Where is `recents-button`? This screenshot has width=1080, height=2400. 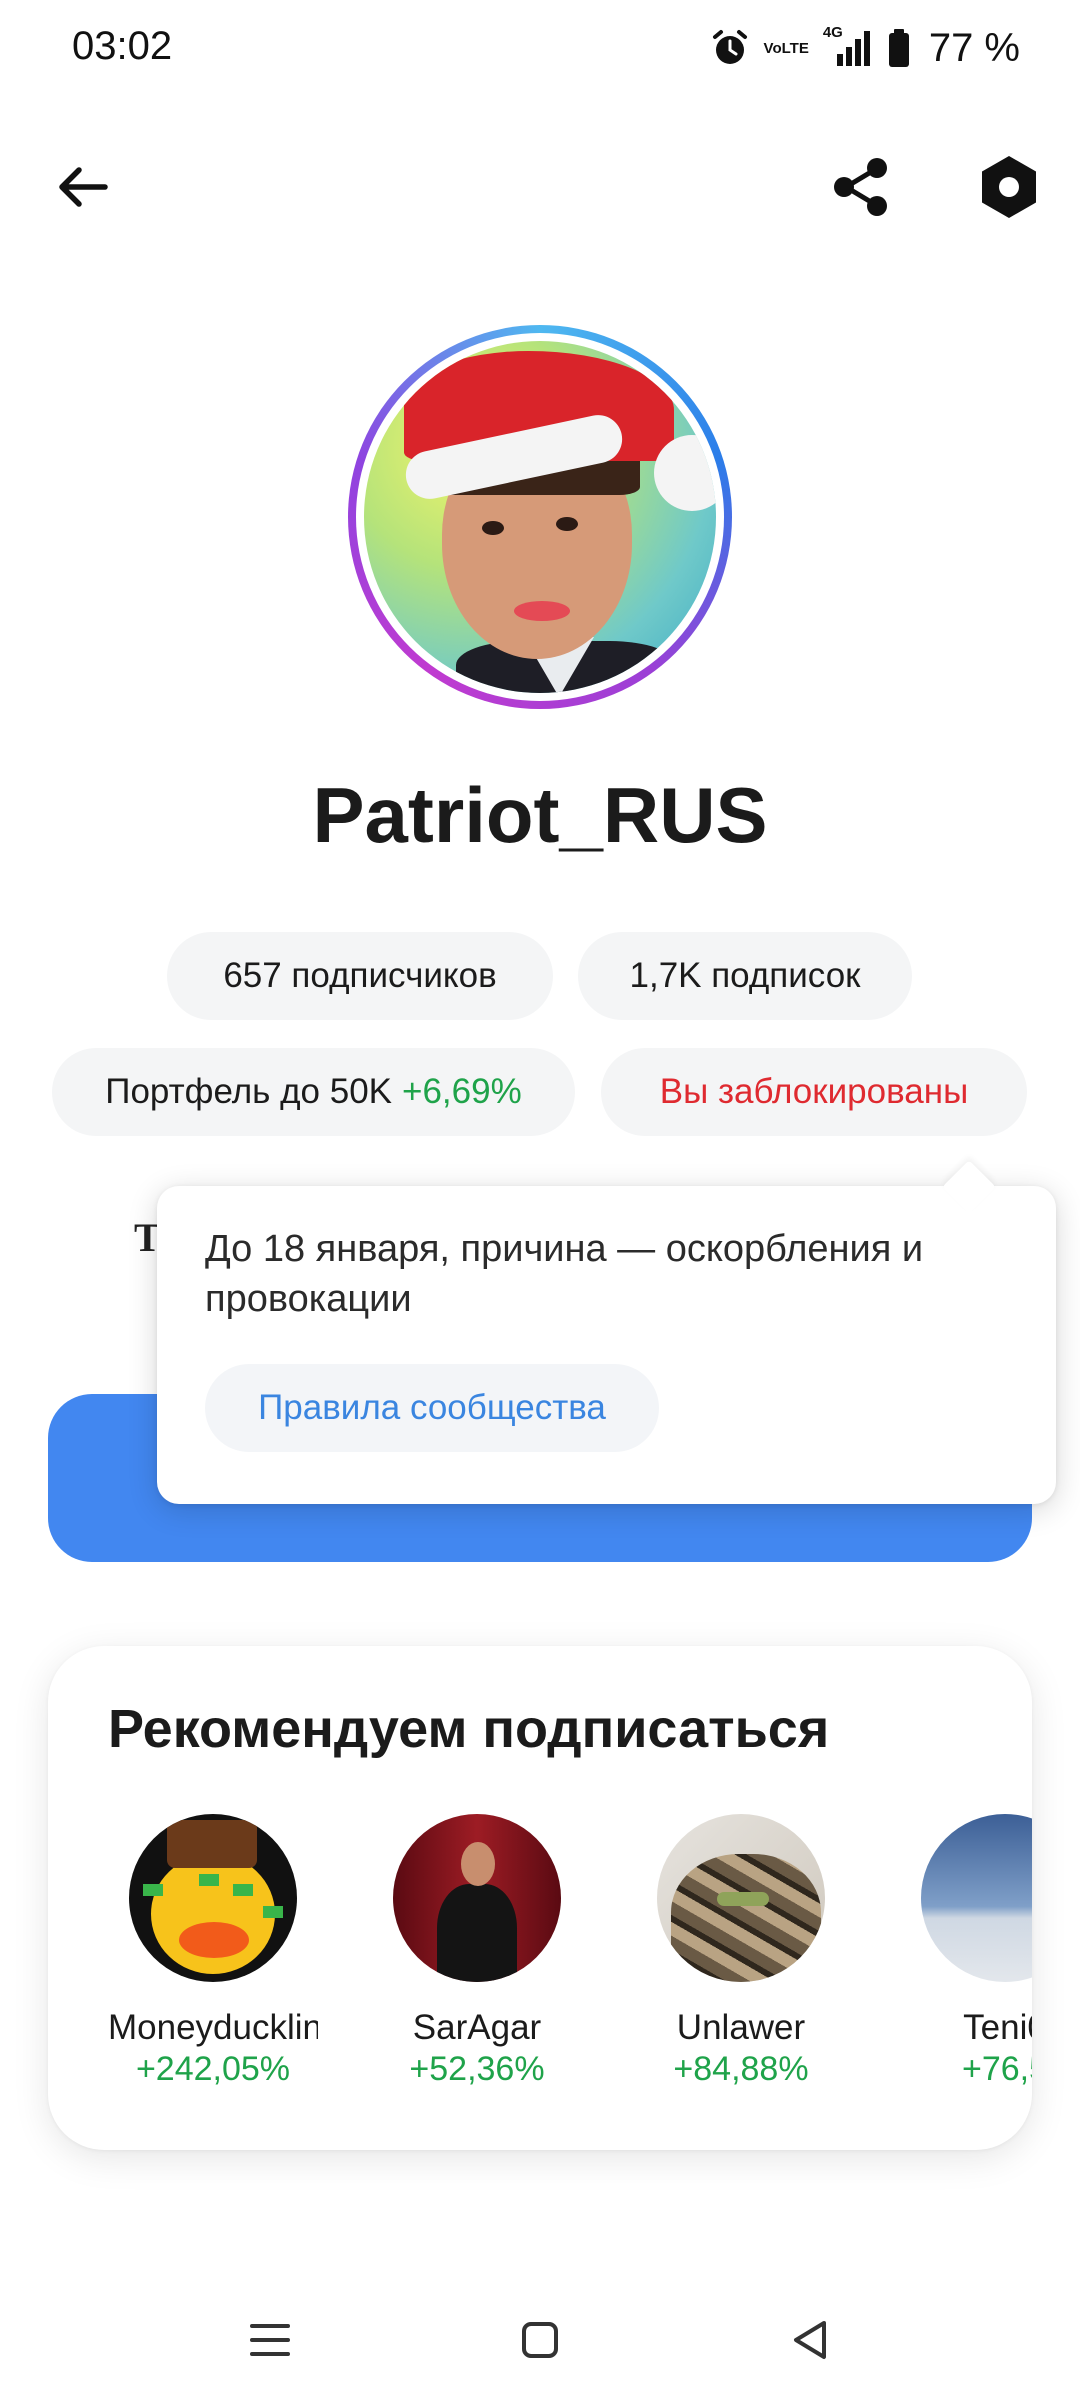 recents-button is located at coordinates (270, 2340).